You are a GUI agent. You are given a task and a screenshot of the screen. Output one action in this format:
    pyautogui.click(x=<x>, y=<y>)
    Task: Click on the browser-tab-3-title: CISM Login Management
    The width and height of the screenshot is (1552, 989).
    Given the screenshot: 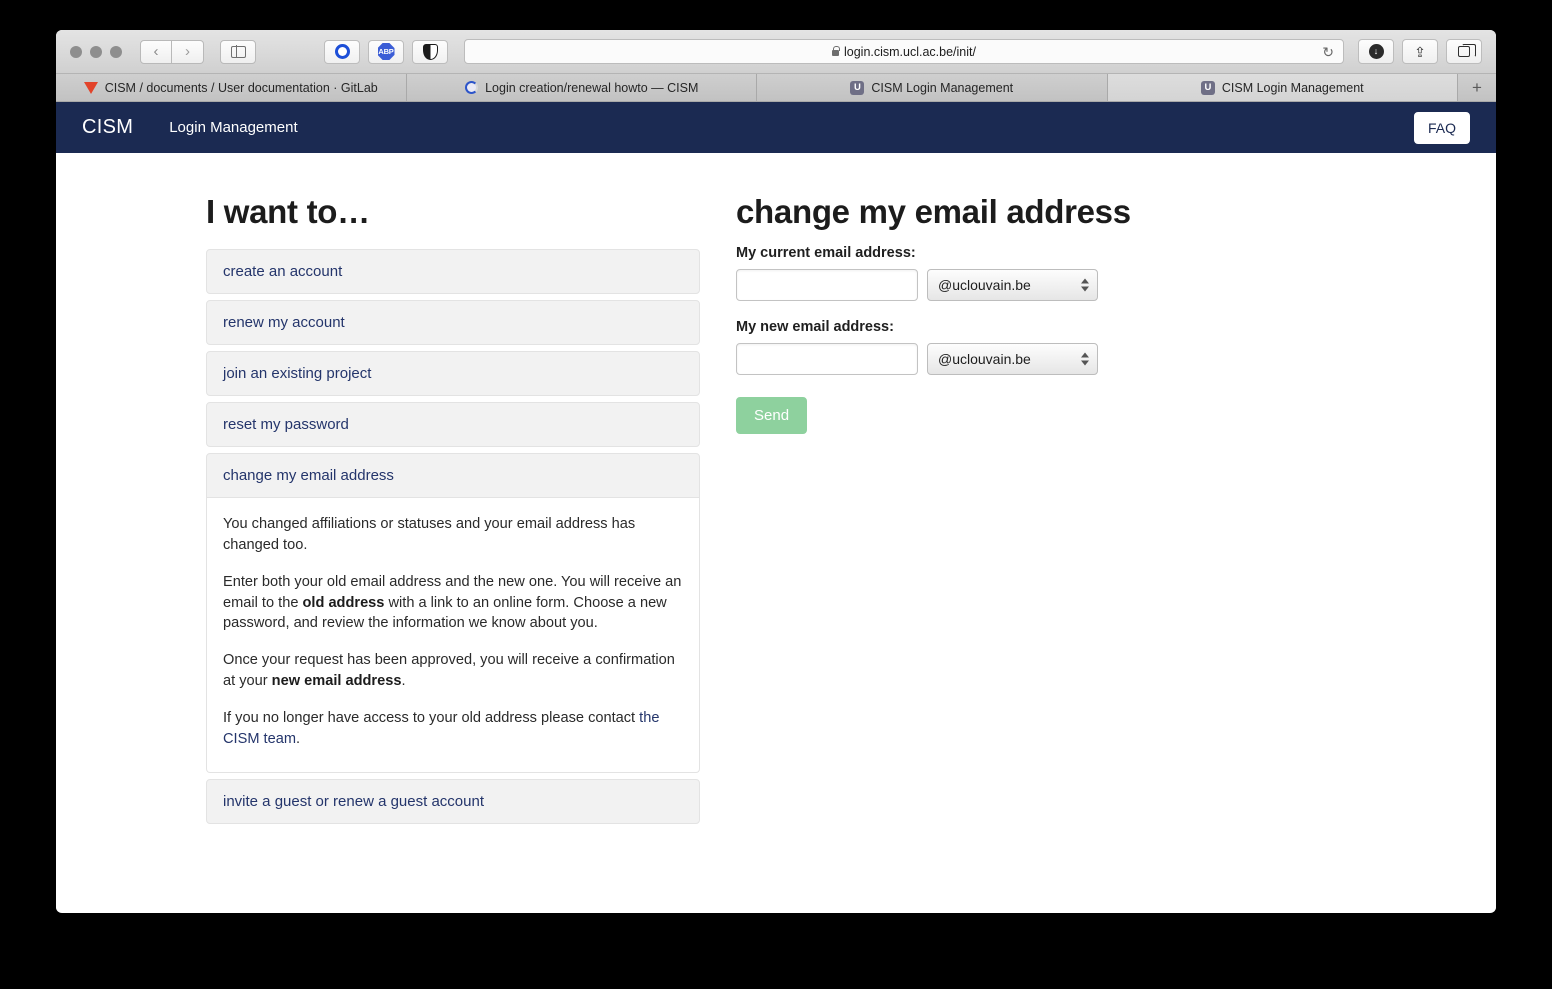 What is the action you would take?
    pyautogui.click(x=942, y=87)
    